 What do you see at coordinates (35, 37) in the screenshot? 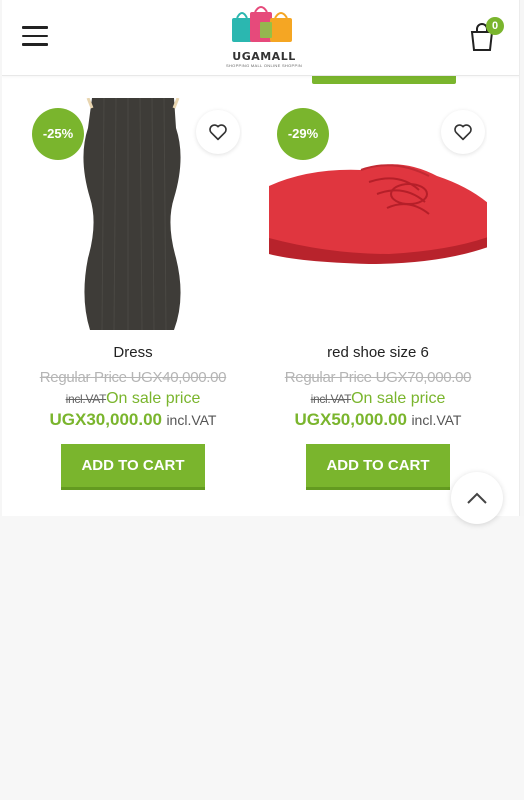
I see `hamburger-menu-icon` at bounding box center [35, 37].